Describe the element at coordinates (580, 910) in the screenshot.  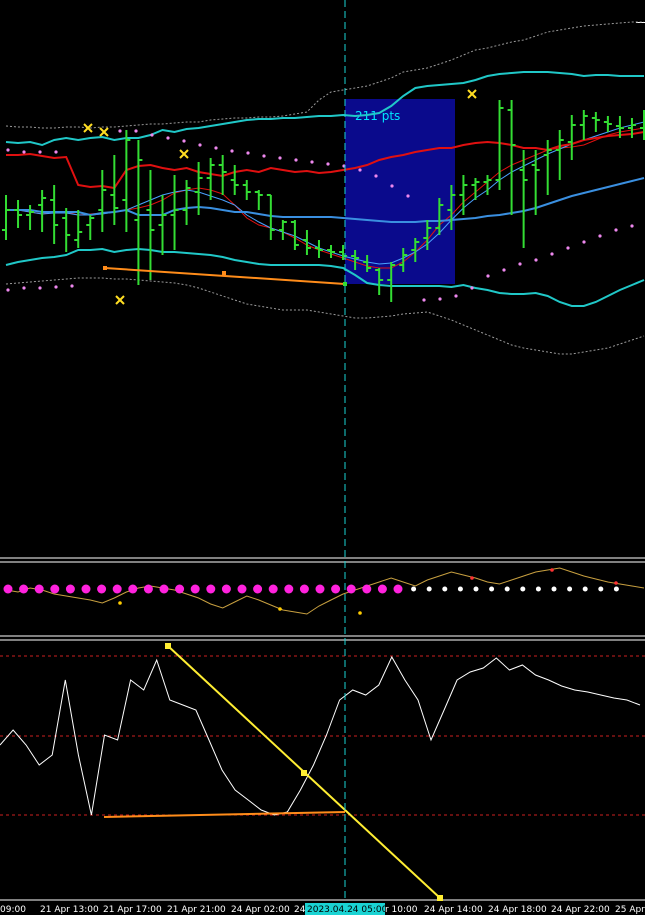
I see `x-tick-label: 24 Apr 22:00` at that location.